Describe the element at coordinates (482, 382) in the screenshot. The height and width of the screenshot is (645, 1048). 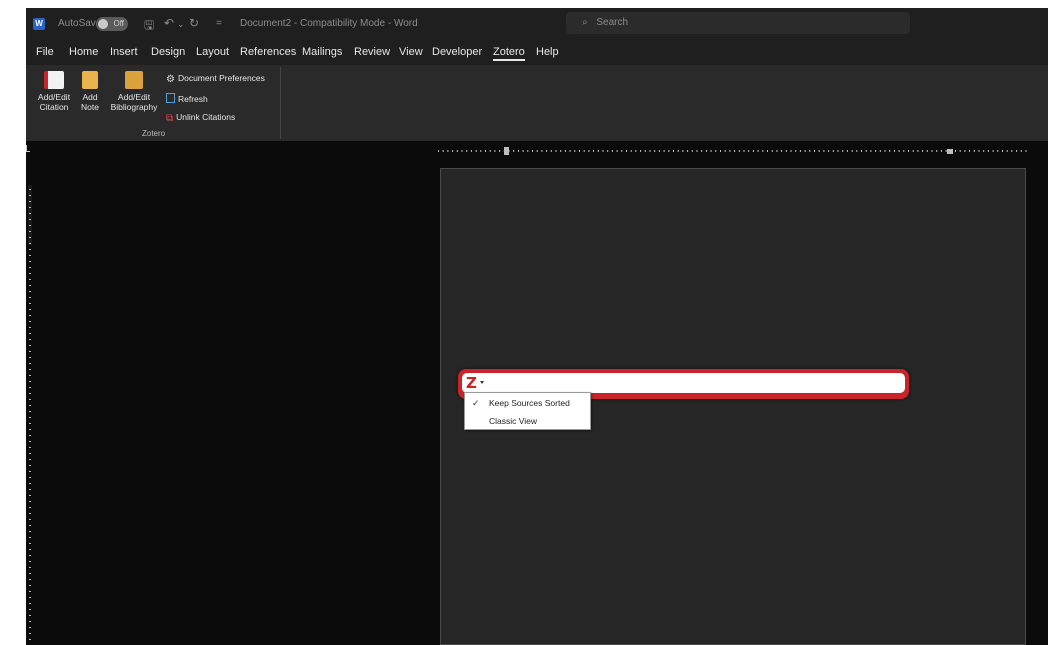
I see `chevron-down-icon` at that location.